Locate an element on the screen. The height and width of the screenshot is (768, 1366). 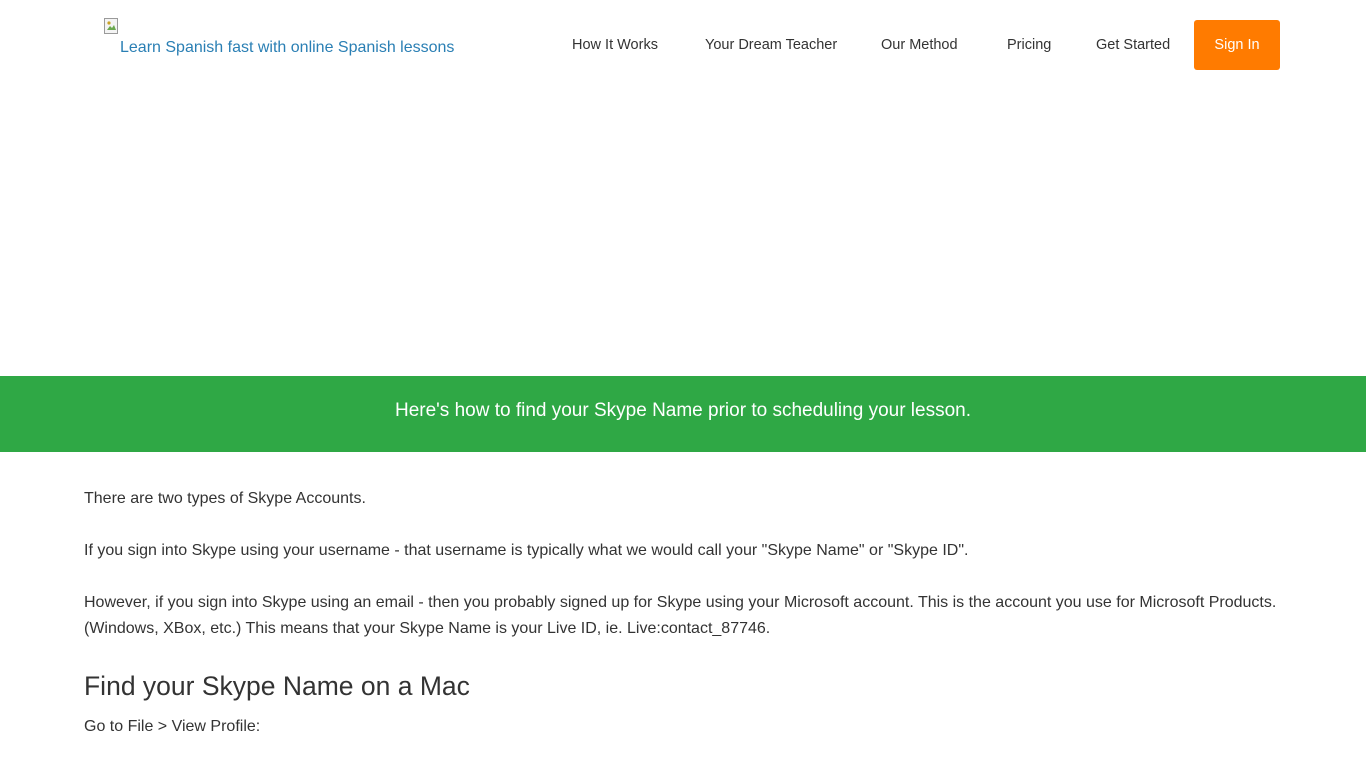
nav-your-dream-teacher: Your Dream Teacher is located at coordinates (771, 45).